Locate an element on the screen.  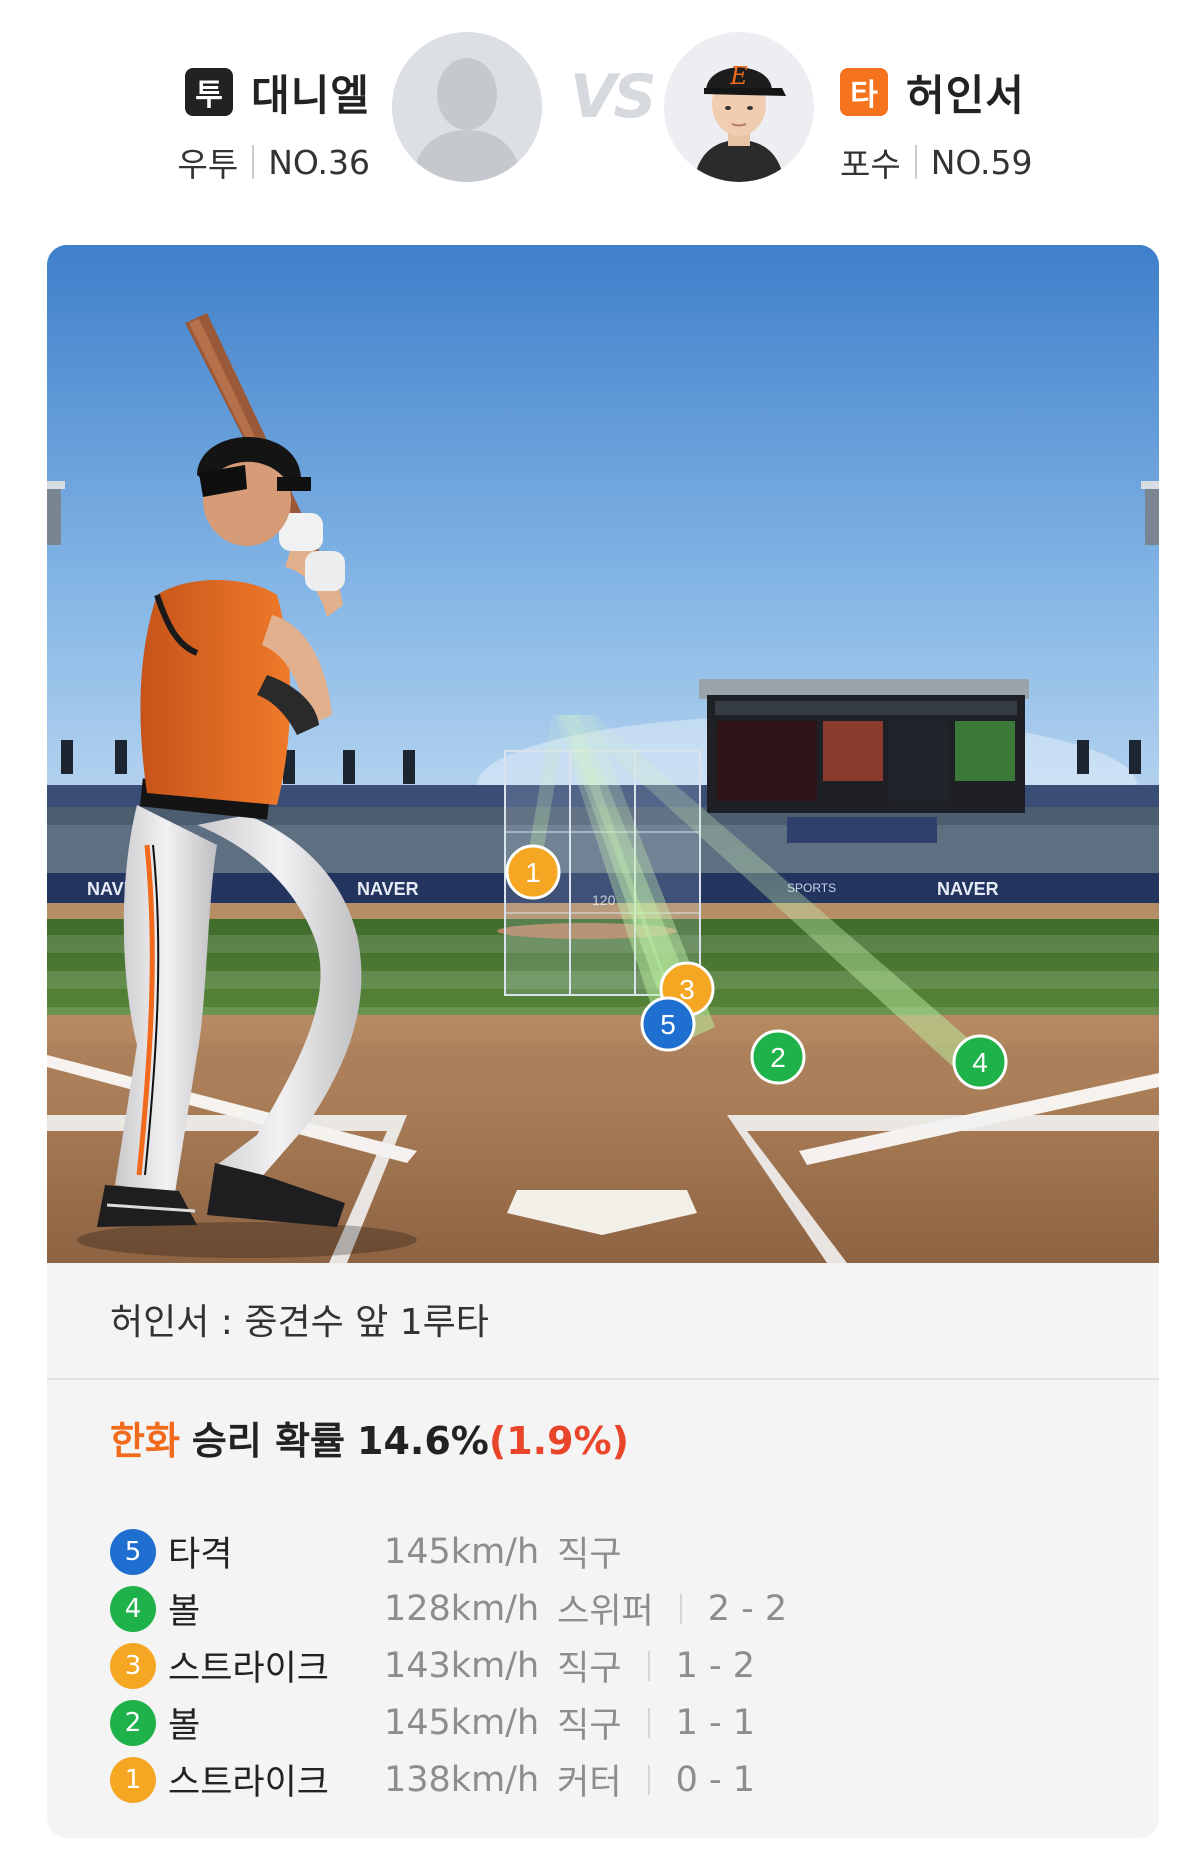
batter-position: 포수 is located at coordinates (870, 164).